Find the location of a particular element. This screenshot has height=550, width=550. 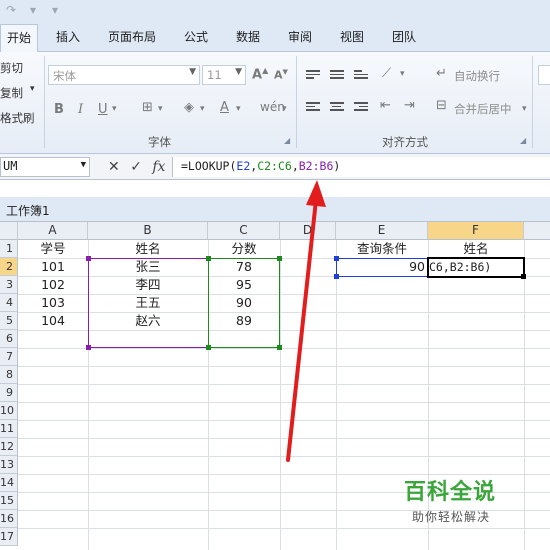

arrow-head is located at coordinates (316, 193).